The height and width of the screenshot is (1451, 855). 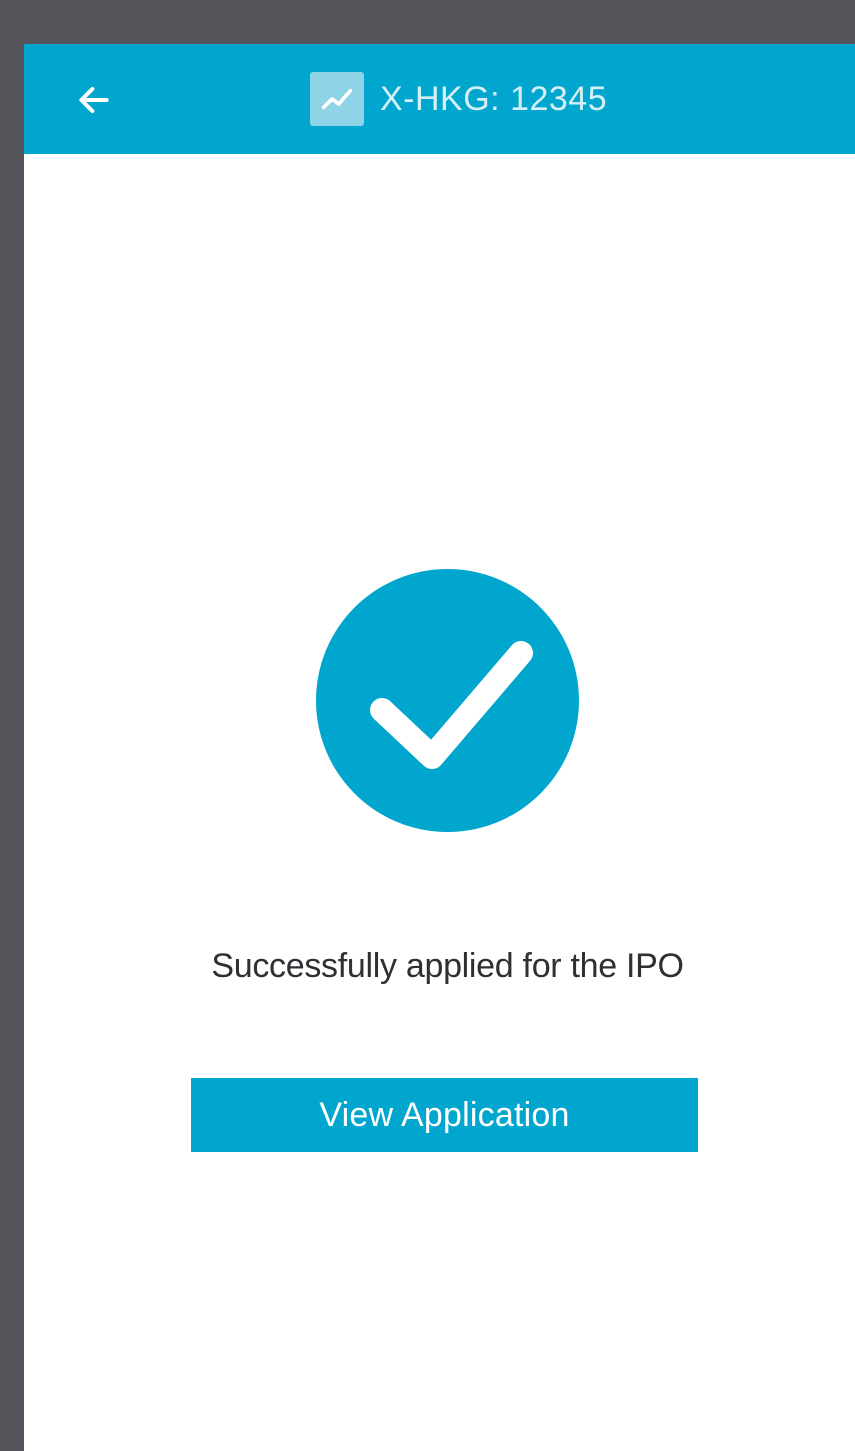 What do you see at coordinates (447, 700) in the screenshot?
I see `check-circle-icon` at bounding box center [447, 700].